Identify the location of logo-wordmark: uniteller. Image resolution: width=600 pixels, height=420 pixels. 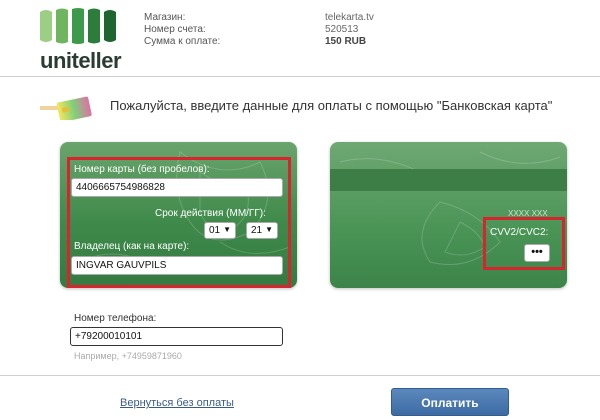
(81, 60).